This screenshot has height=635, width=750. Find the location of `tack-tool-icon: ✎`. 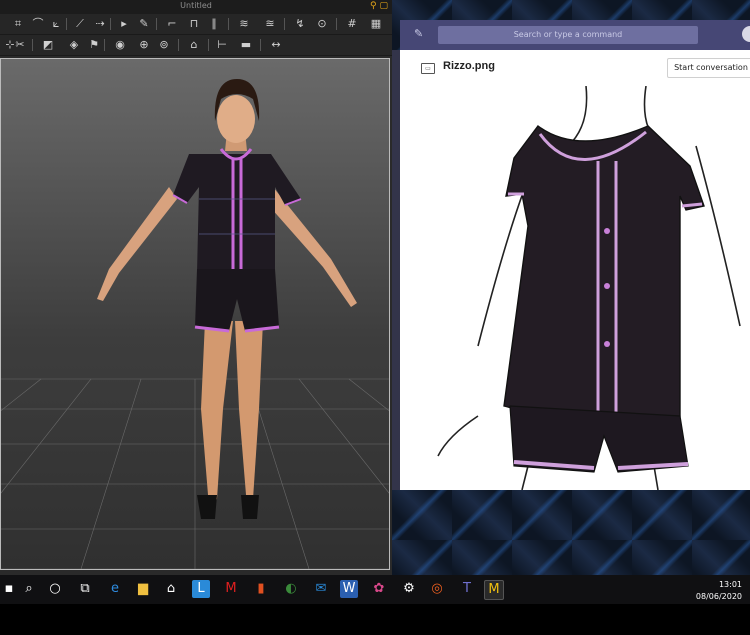

tack-tool-icon: ✎ is located at coordinates (144, 23).